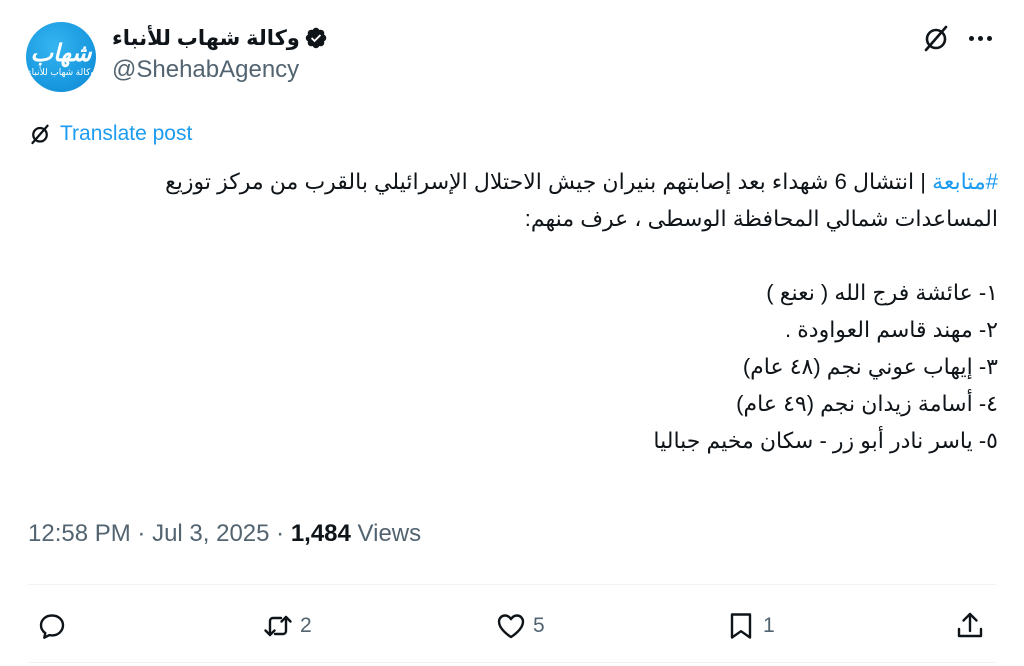  I want to click on avatar-logo-text: شهاب, so click(61, 52).